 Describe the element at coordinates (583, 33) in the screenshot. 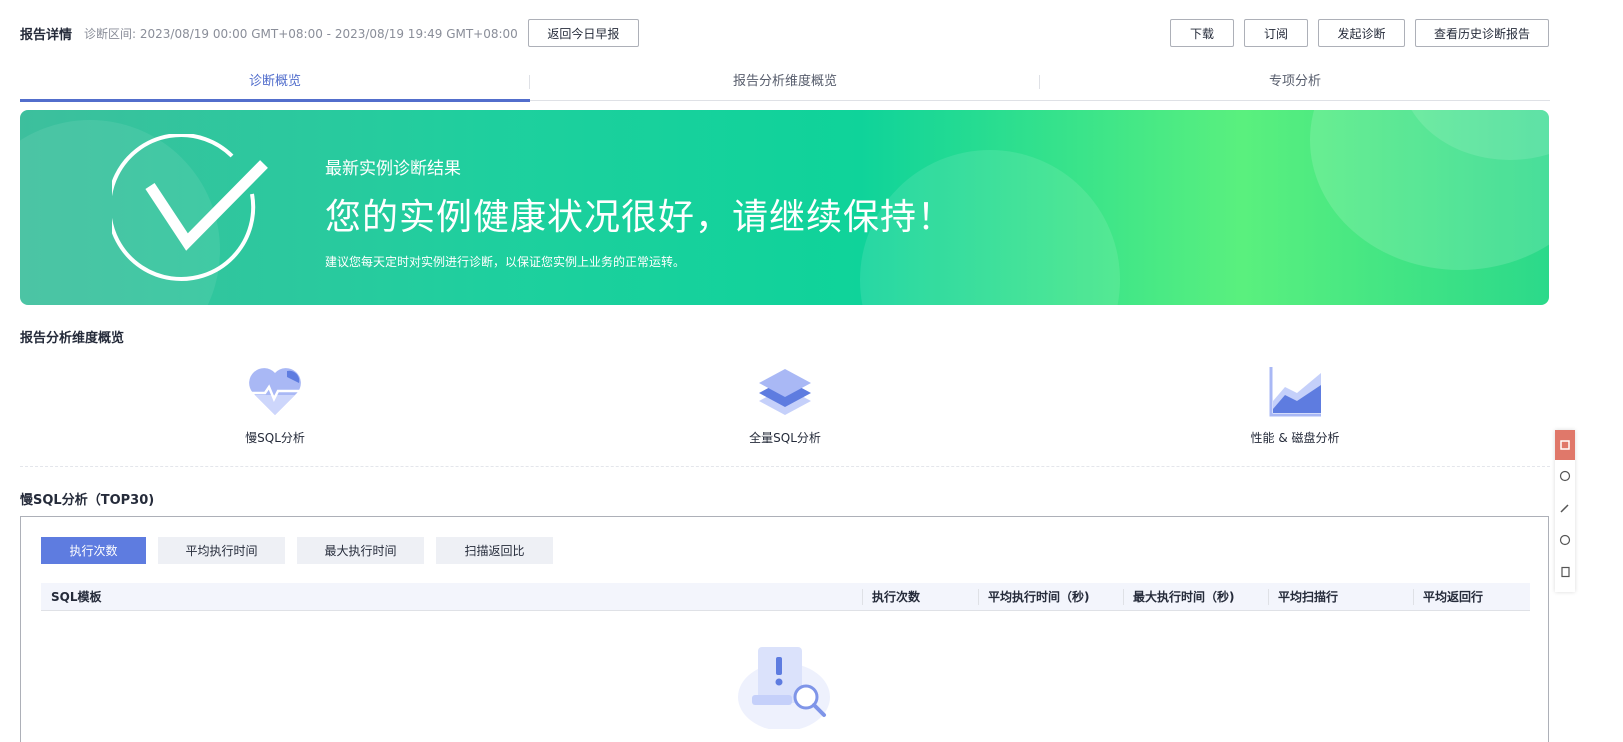

I see `back-to-today-report-button: 返回今日早报` at that location.